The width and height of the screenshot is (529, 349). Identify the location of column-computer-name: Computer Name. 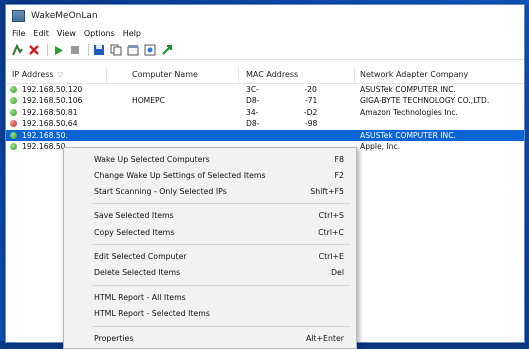
(165, 74).